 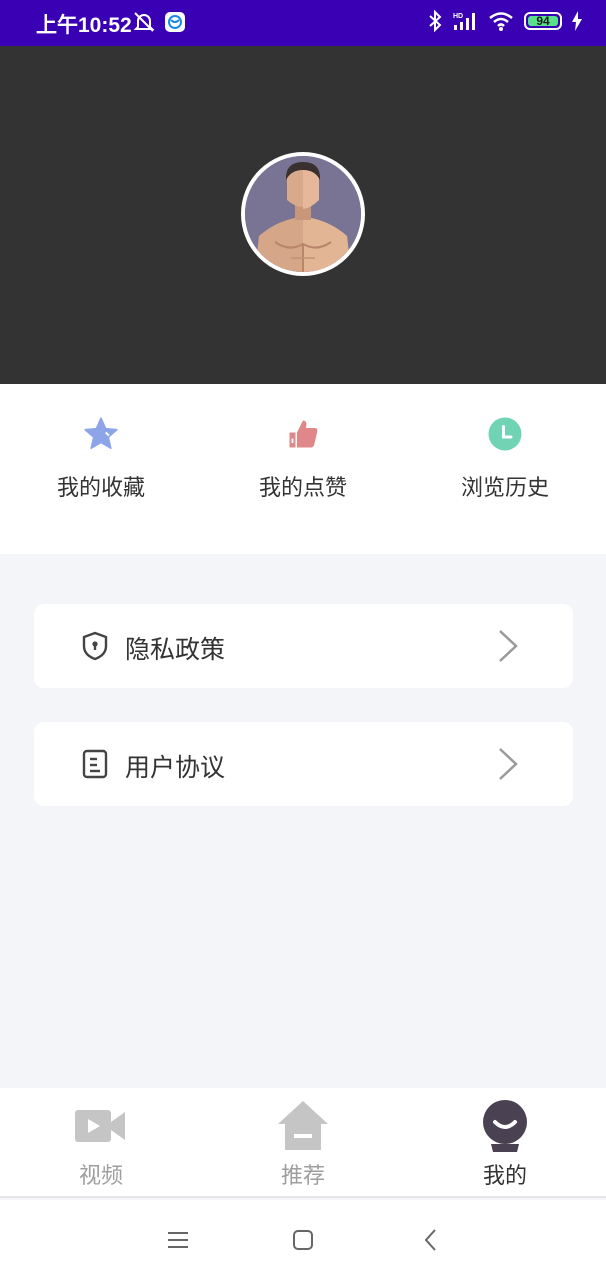 I want to click on back-icon, so click(x=431, y=1240).